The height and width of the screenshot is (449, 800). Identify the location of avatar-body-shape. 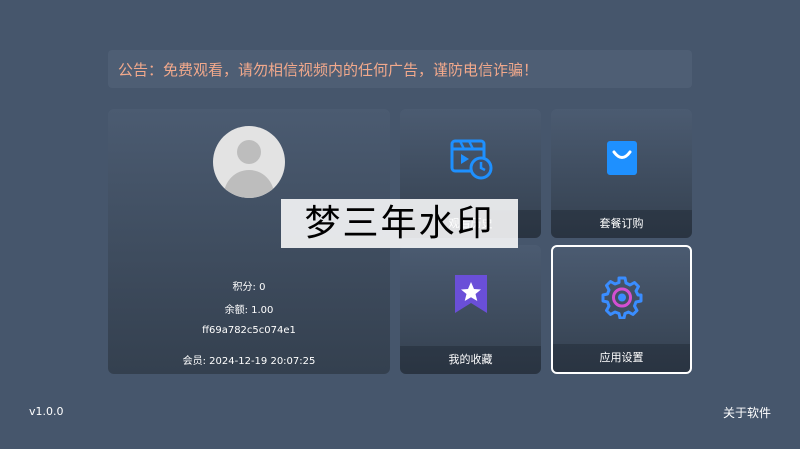
(249, 184).